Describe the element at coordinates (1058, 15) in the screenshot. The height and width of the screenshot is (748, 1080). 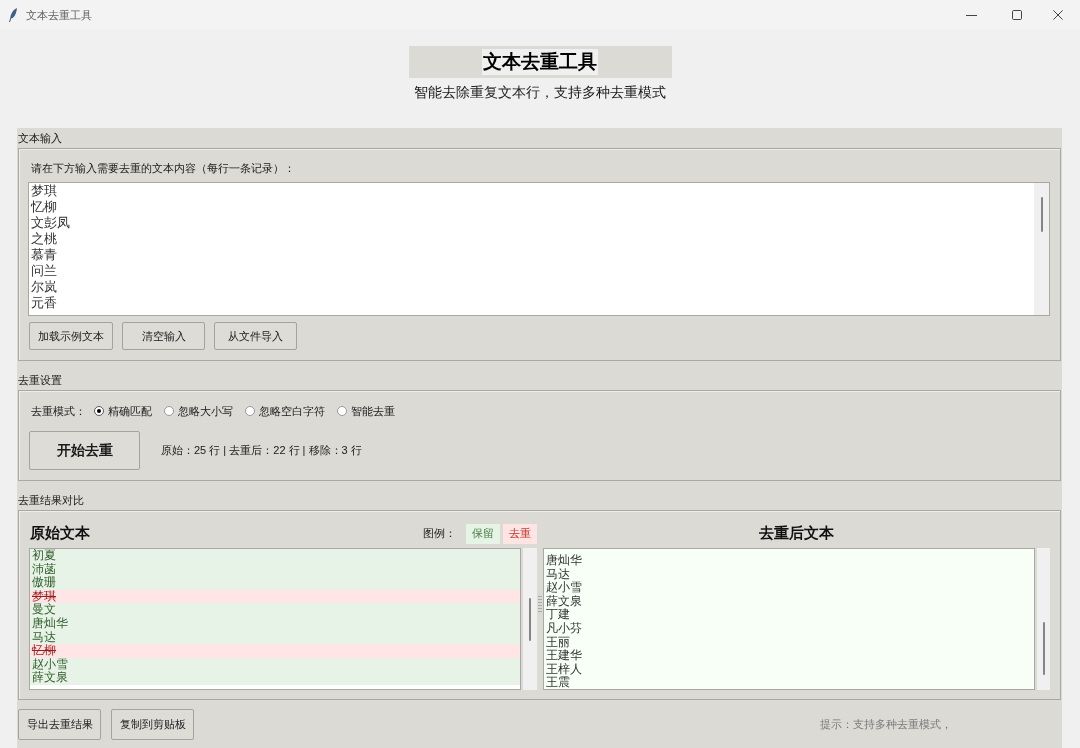
I see `close-icon` at that location.